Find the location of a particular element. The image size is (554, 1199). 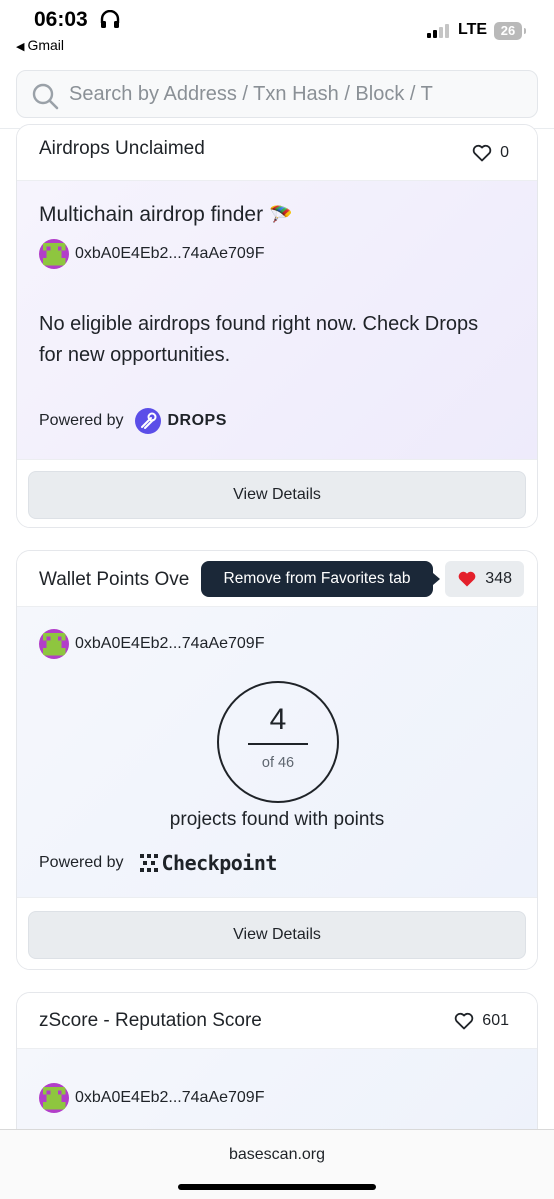

favorite-button-active: 348 is located at coordinates (484, 579).